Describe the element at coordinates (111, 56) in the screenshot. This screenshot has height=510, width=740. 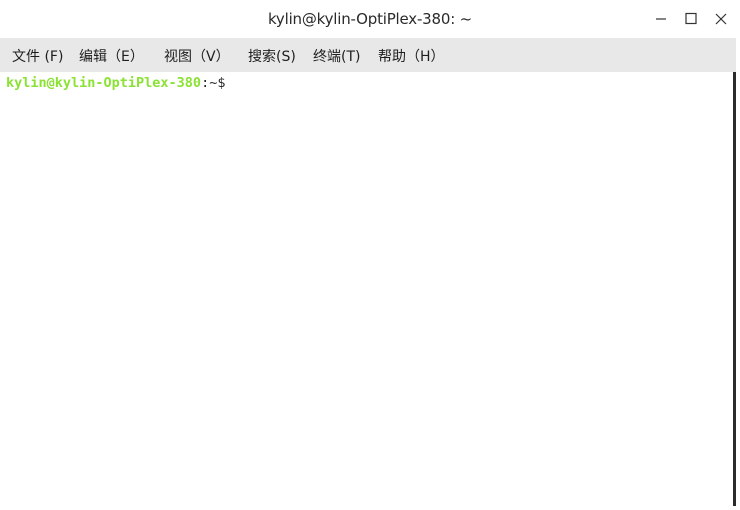
I see `menu-edit: 编辑（E）` at that location.